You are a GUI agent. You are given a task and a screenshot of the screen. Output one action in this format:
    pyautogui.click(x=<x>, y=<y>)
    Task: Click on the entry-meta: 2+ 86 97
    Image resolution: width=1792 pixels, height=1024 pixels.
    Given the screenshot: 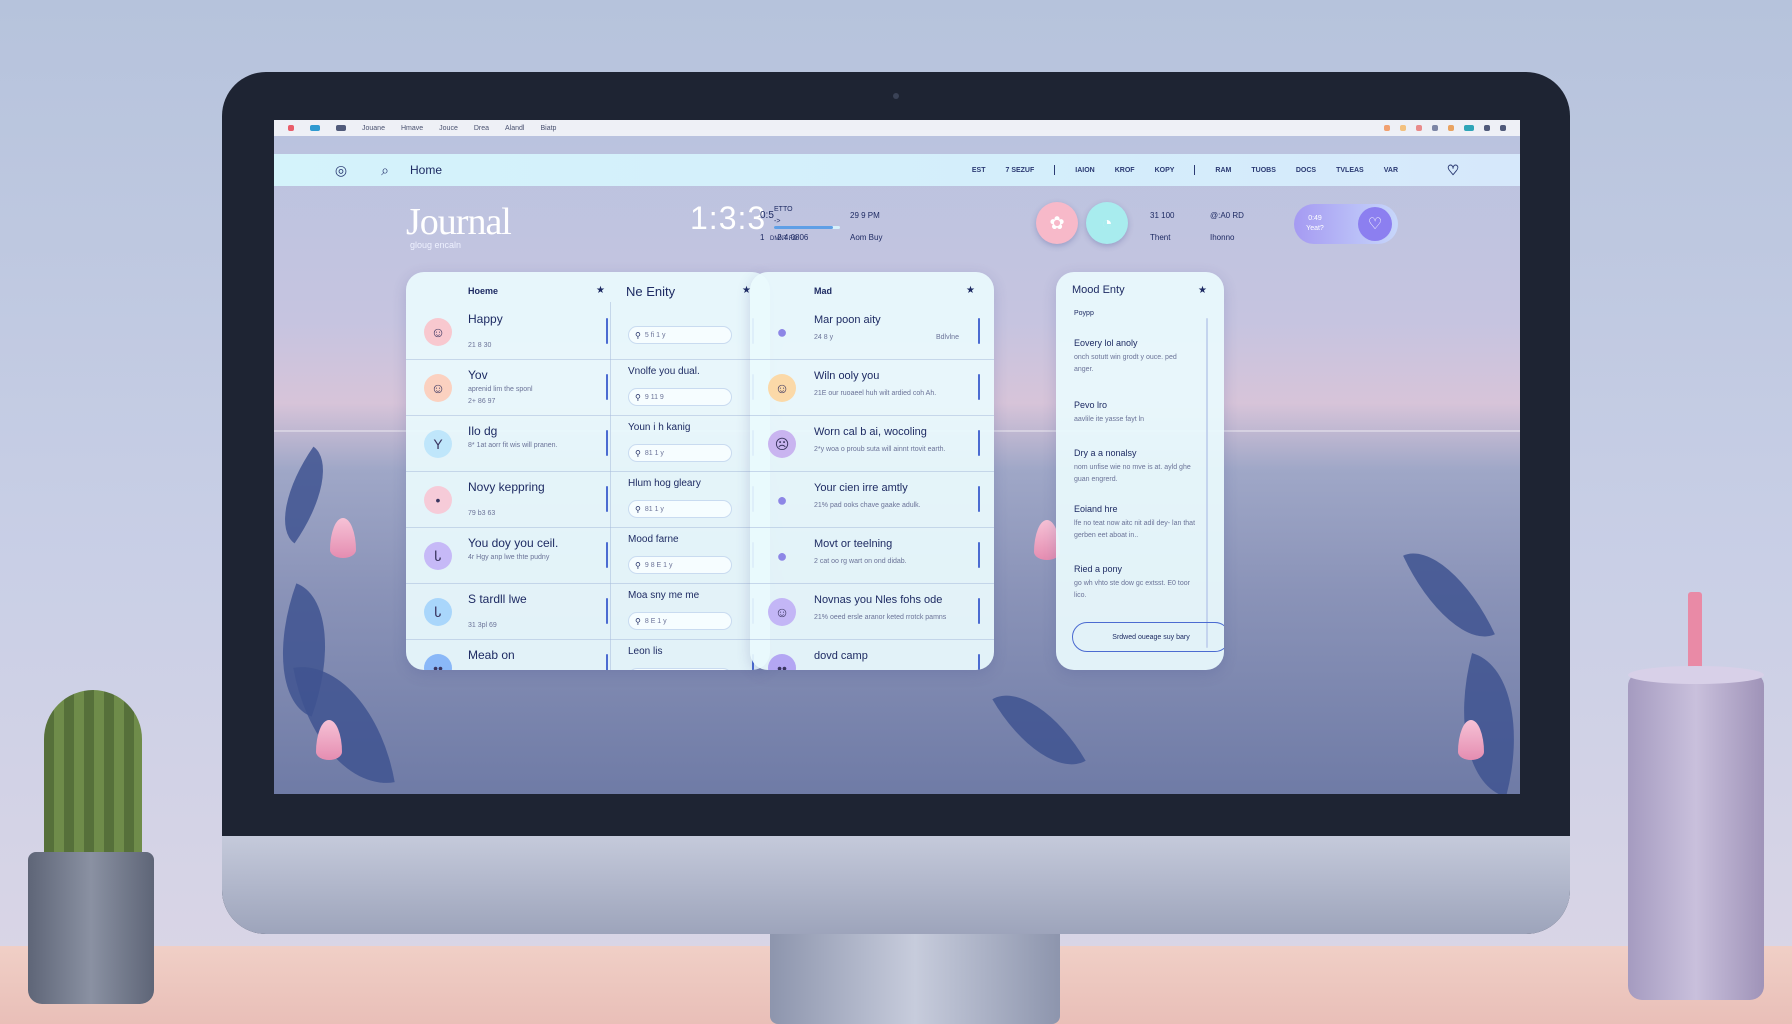 What is the action you would take?
    pyautogui.click(x=482, y=401)
    